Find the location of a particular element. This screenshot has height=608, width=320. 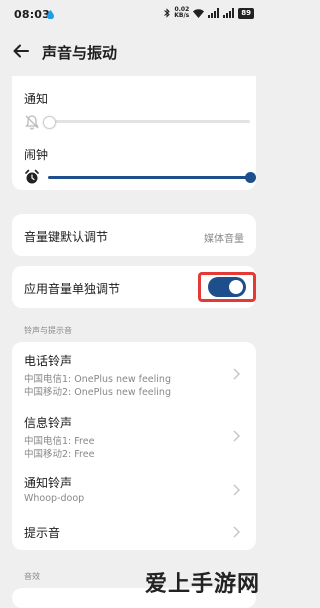

alarm-volume-slider is located at coordinates (152, 177).